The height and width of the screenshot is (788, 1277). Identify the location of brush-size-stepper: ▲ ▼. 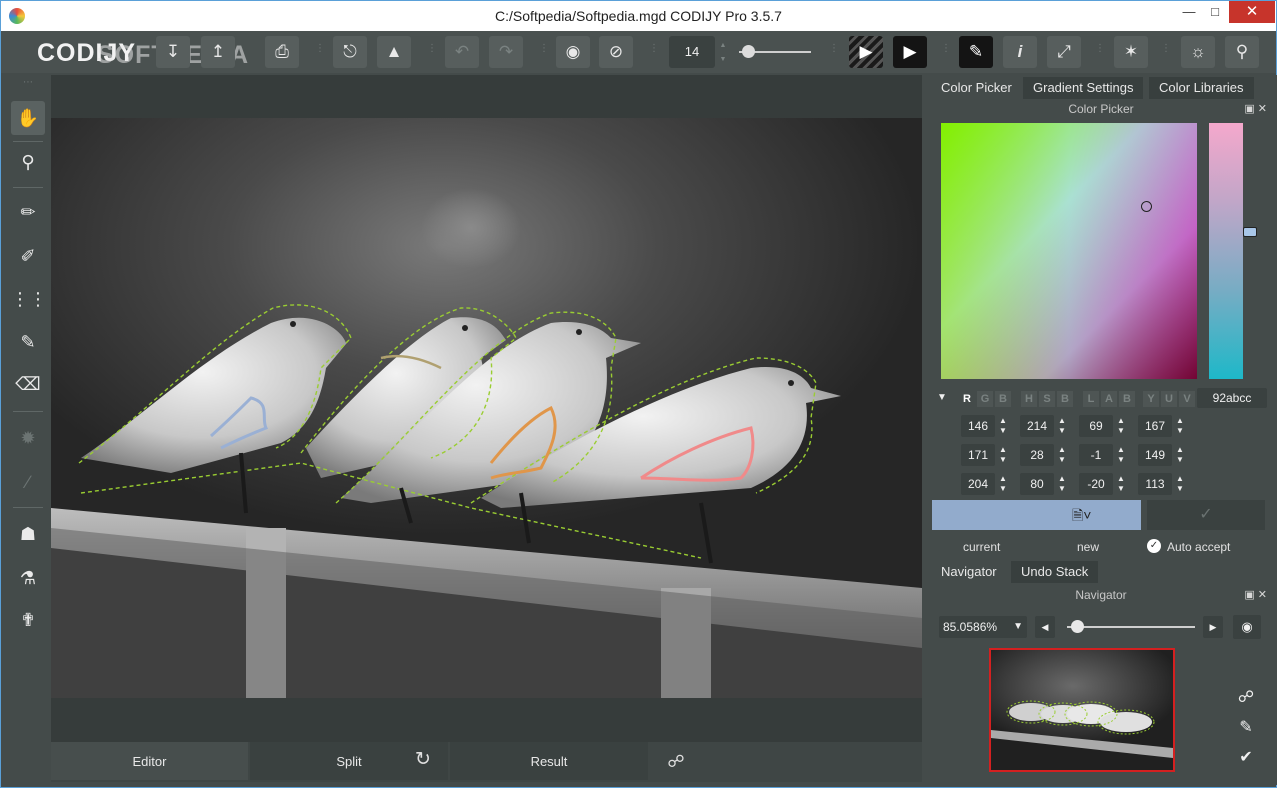
(723, 53).